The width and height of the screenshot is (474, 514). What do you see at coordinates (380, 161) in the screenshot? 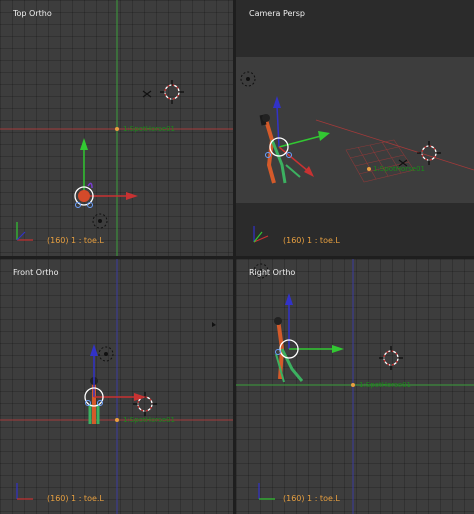
I see `floor-grid` at bounding box center [380, 161].